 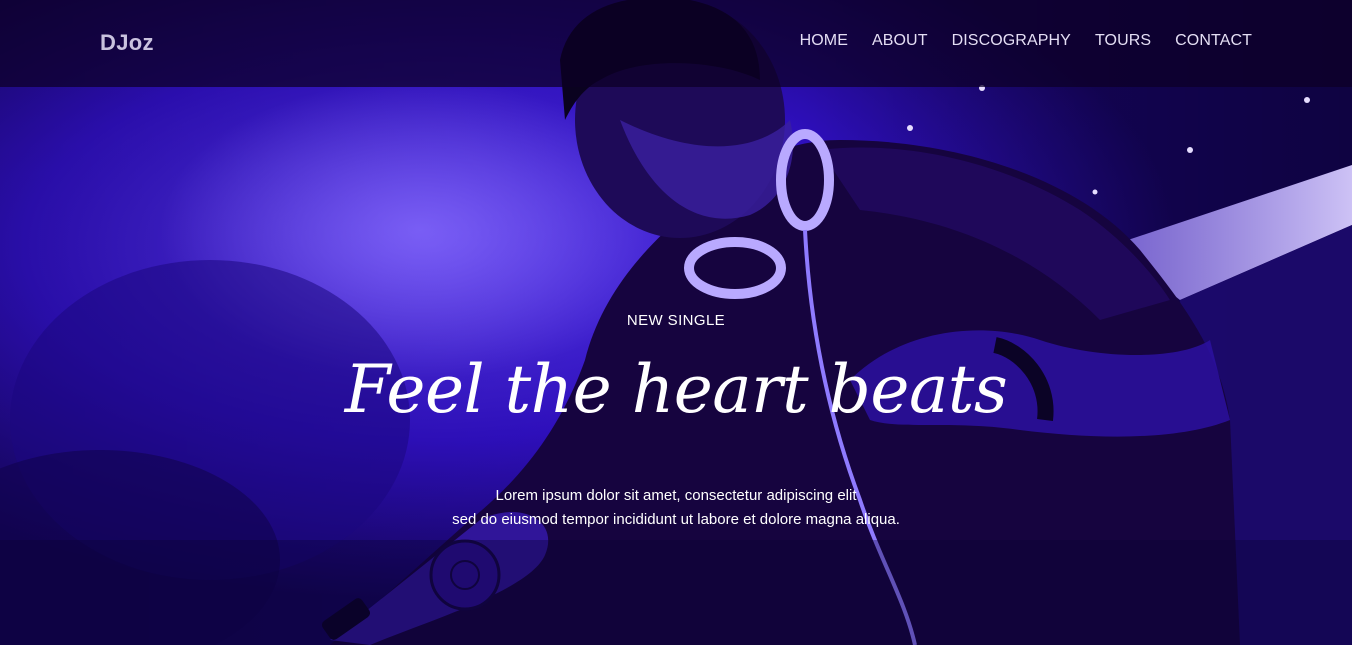 I want to click on hero-headline: Feel the heart beats, so click(x=676, y=389).